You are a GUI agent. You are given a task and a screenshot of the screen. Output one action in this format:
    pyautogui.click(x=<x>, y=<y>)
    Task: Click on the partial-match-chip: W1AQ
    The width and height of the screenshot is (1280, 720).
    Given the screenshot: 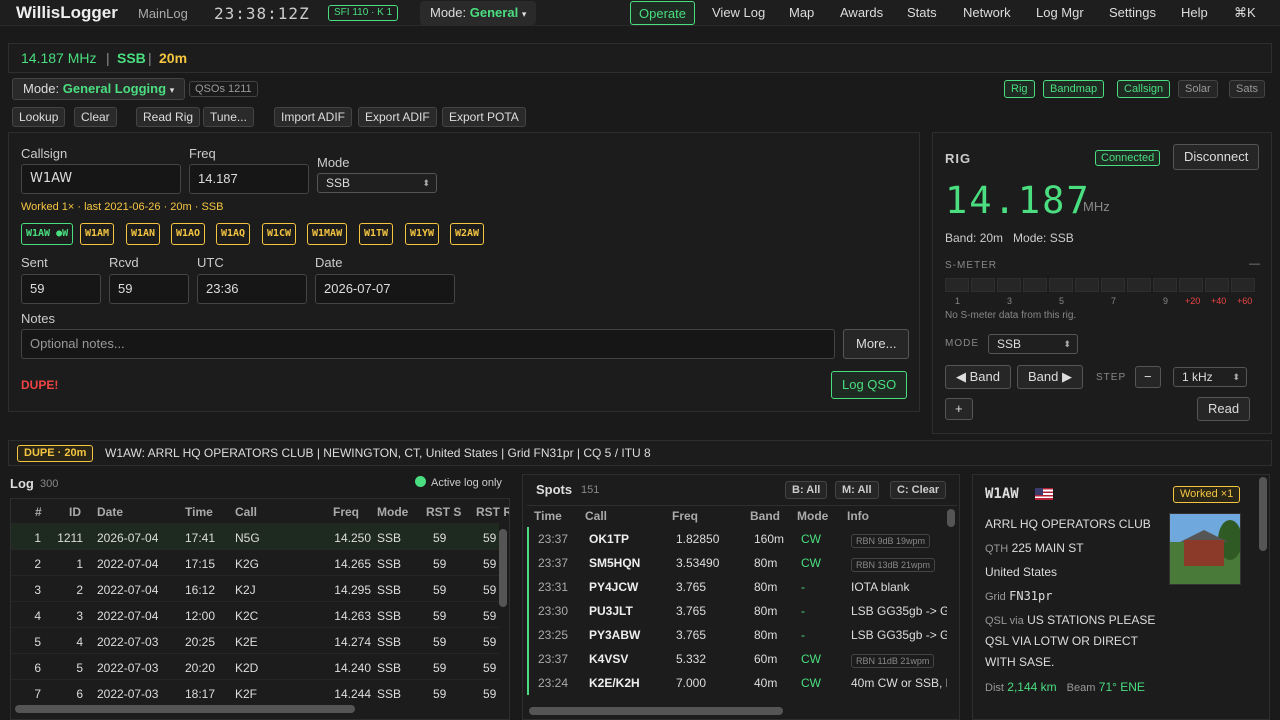 What is the action you would take?
    pyautogui.click(x=233, y=234)
    